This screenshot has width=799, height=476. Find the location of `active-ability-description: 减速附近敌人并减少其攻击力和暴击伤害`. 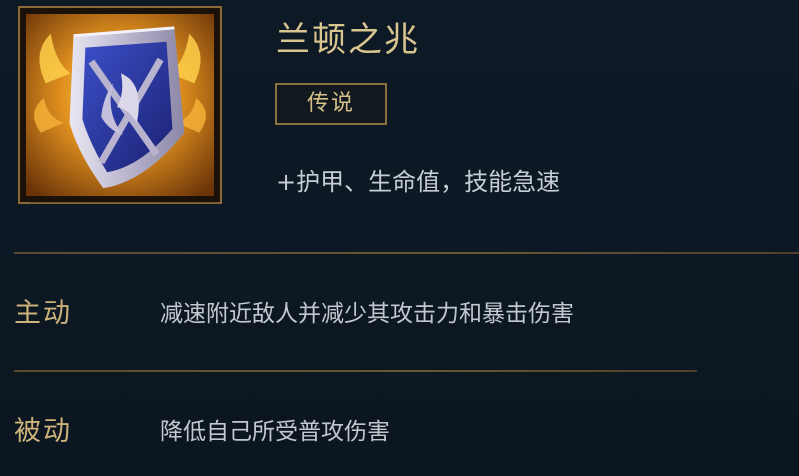

active-ability-description: 减速附近敌人并减少其攻击力和暴击伤害 is located at coordinates (367, 314).